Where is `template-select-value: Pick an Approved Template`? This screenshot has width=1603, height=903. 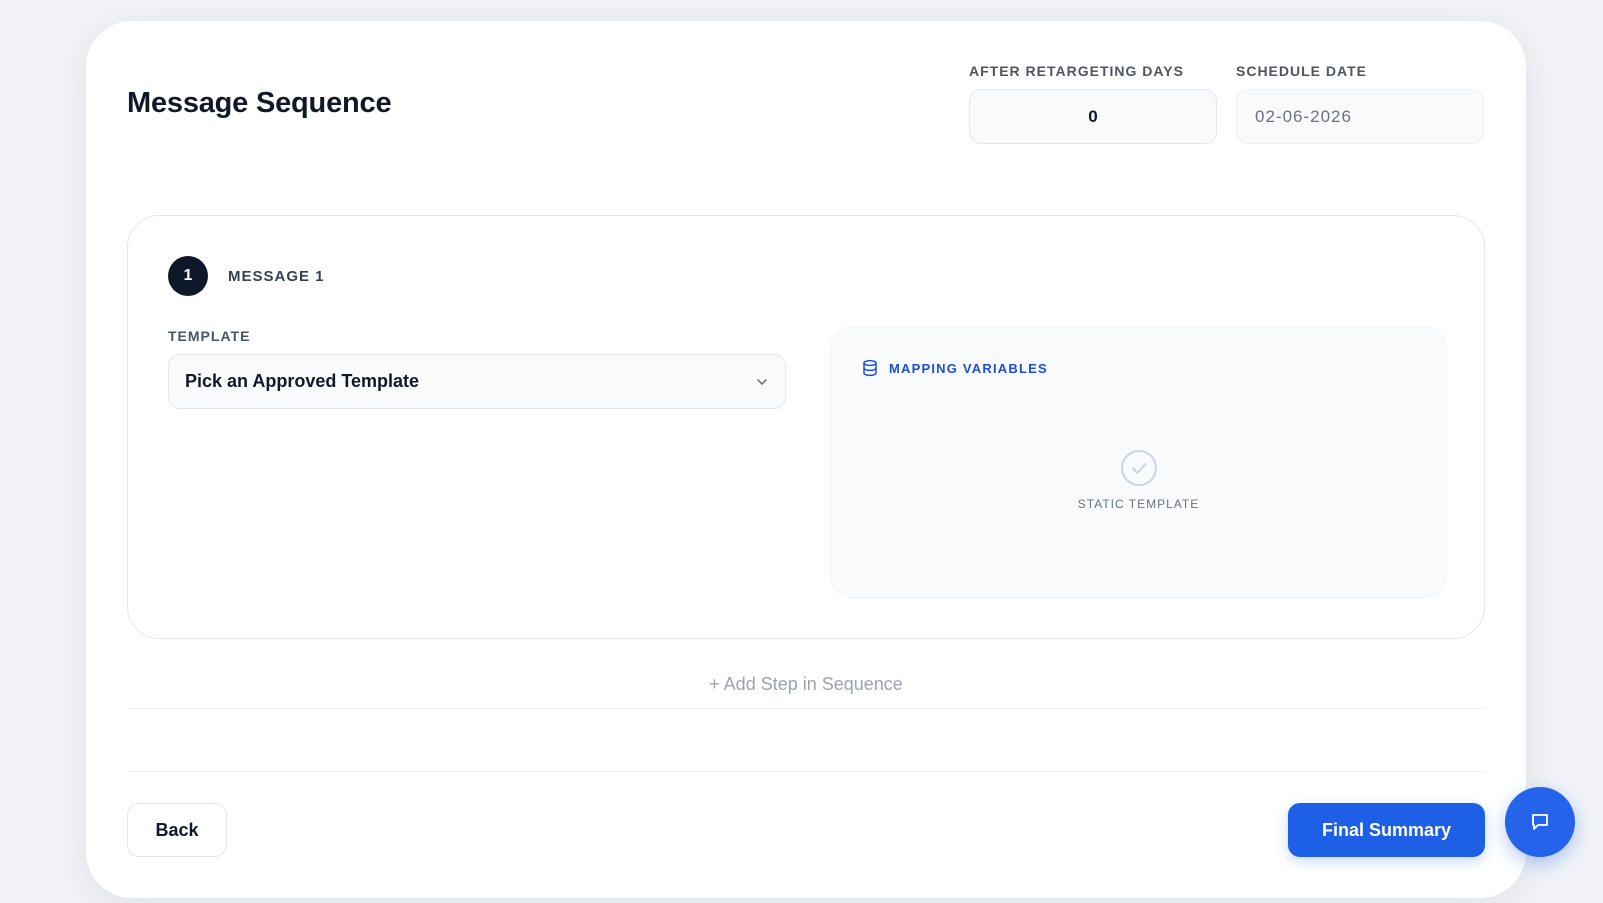 template-select-value: Pick an Approved Template is located at coordinates (302, 381).